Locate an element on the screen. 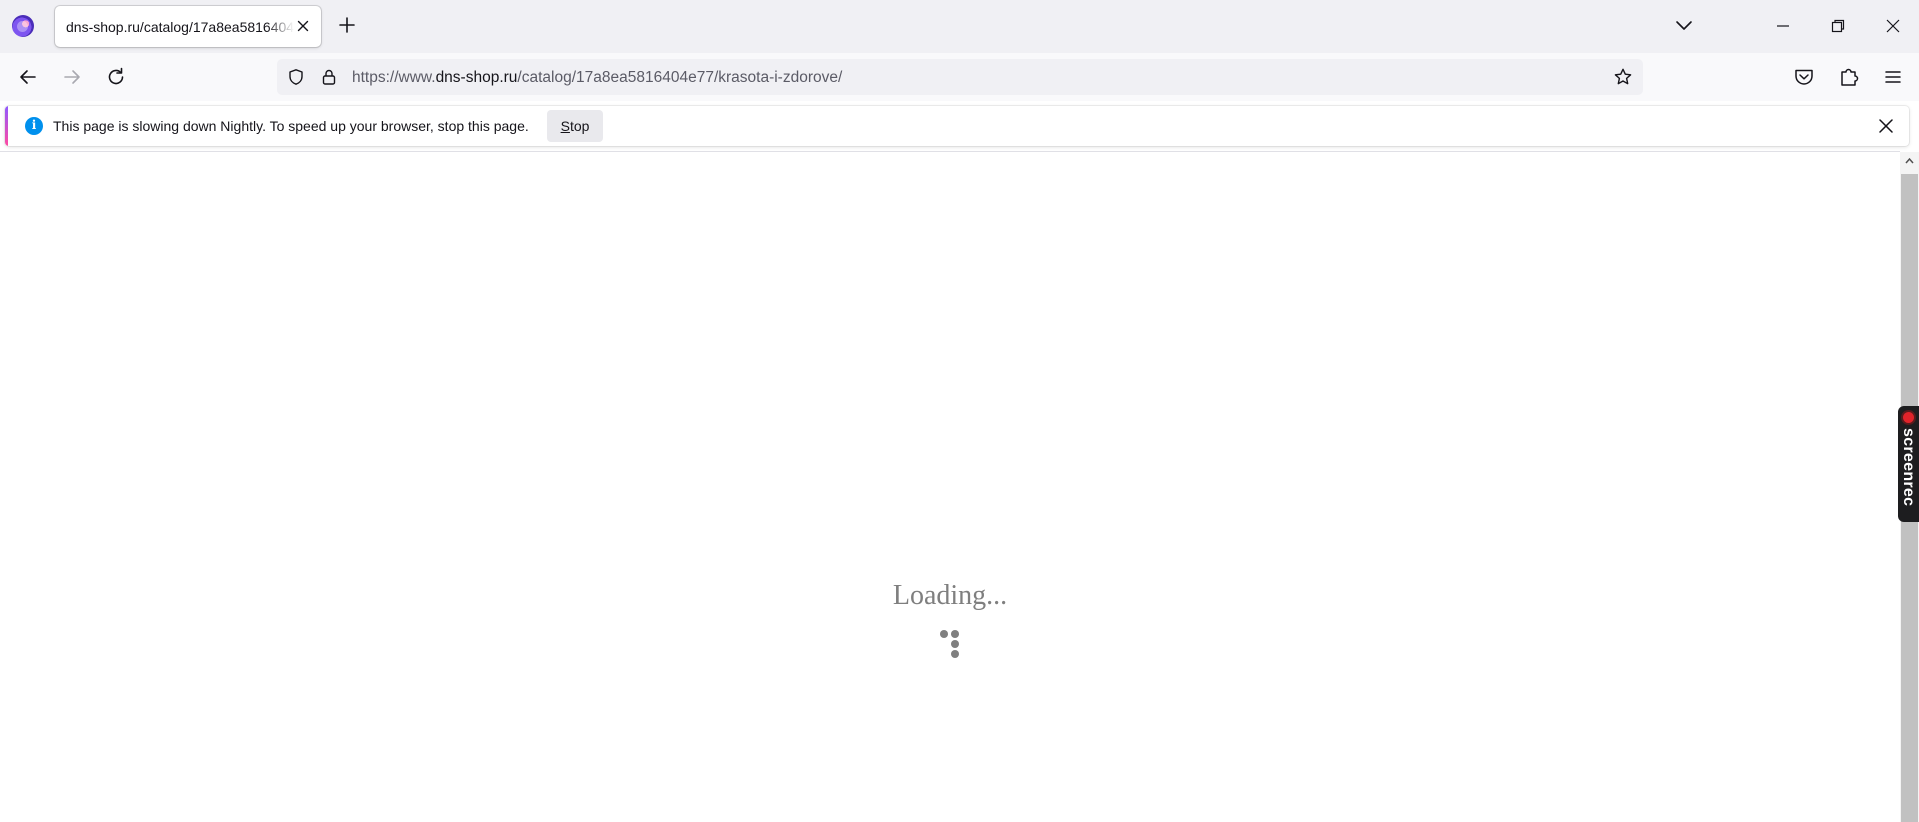 This screenshot has height=822, width=1919. arrow-right-icon is located at coordinates (72, 77).